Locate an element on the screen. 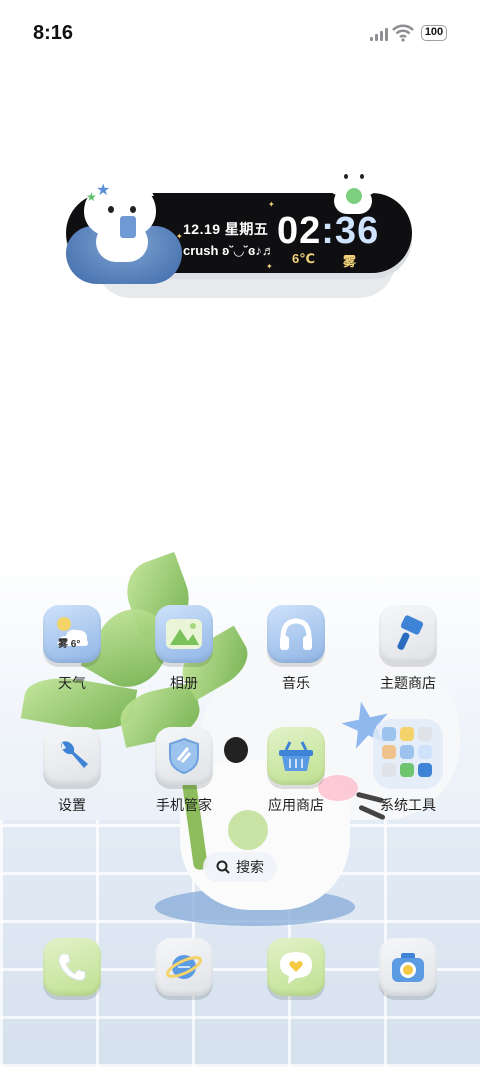  widget-clock: 02:36 is located at coordinates (328, 231).